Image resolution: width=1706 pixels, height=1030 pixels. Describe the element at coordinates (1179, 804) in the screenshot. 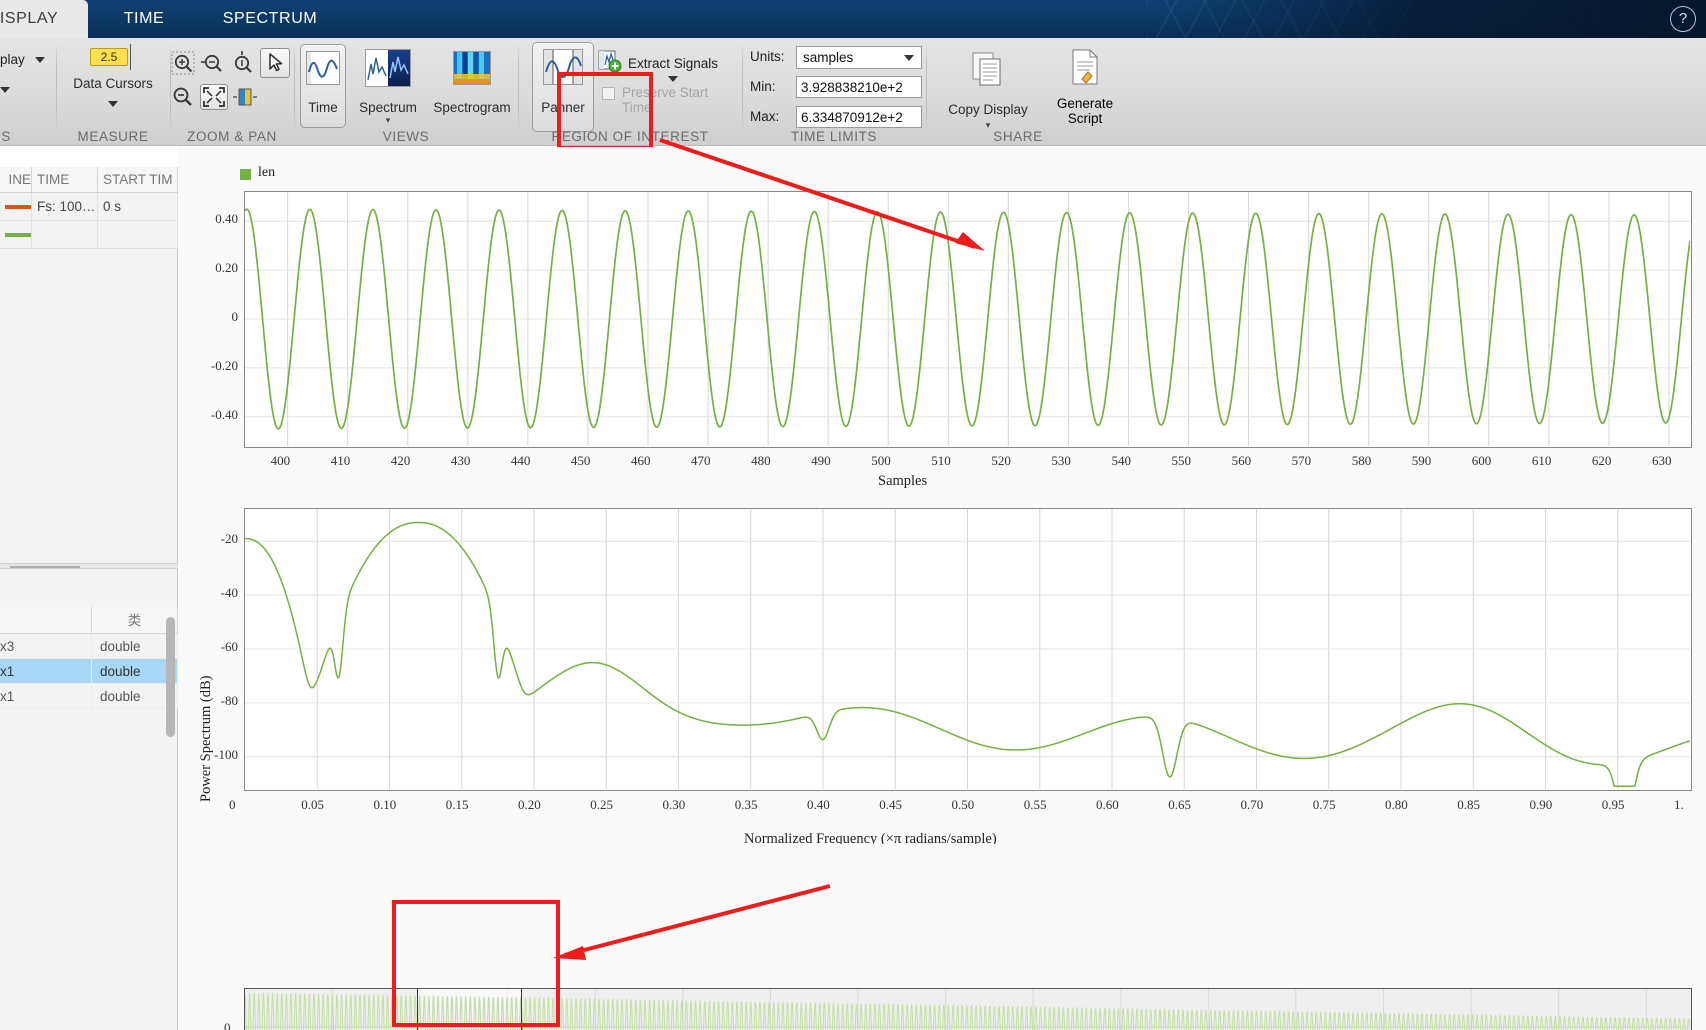

I see `spectrum-plot-xtick: 0.65` at that location.